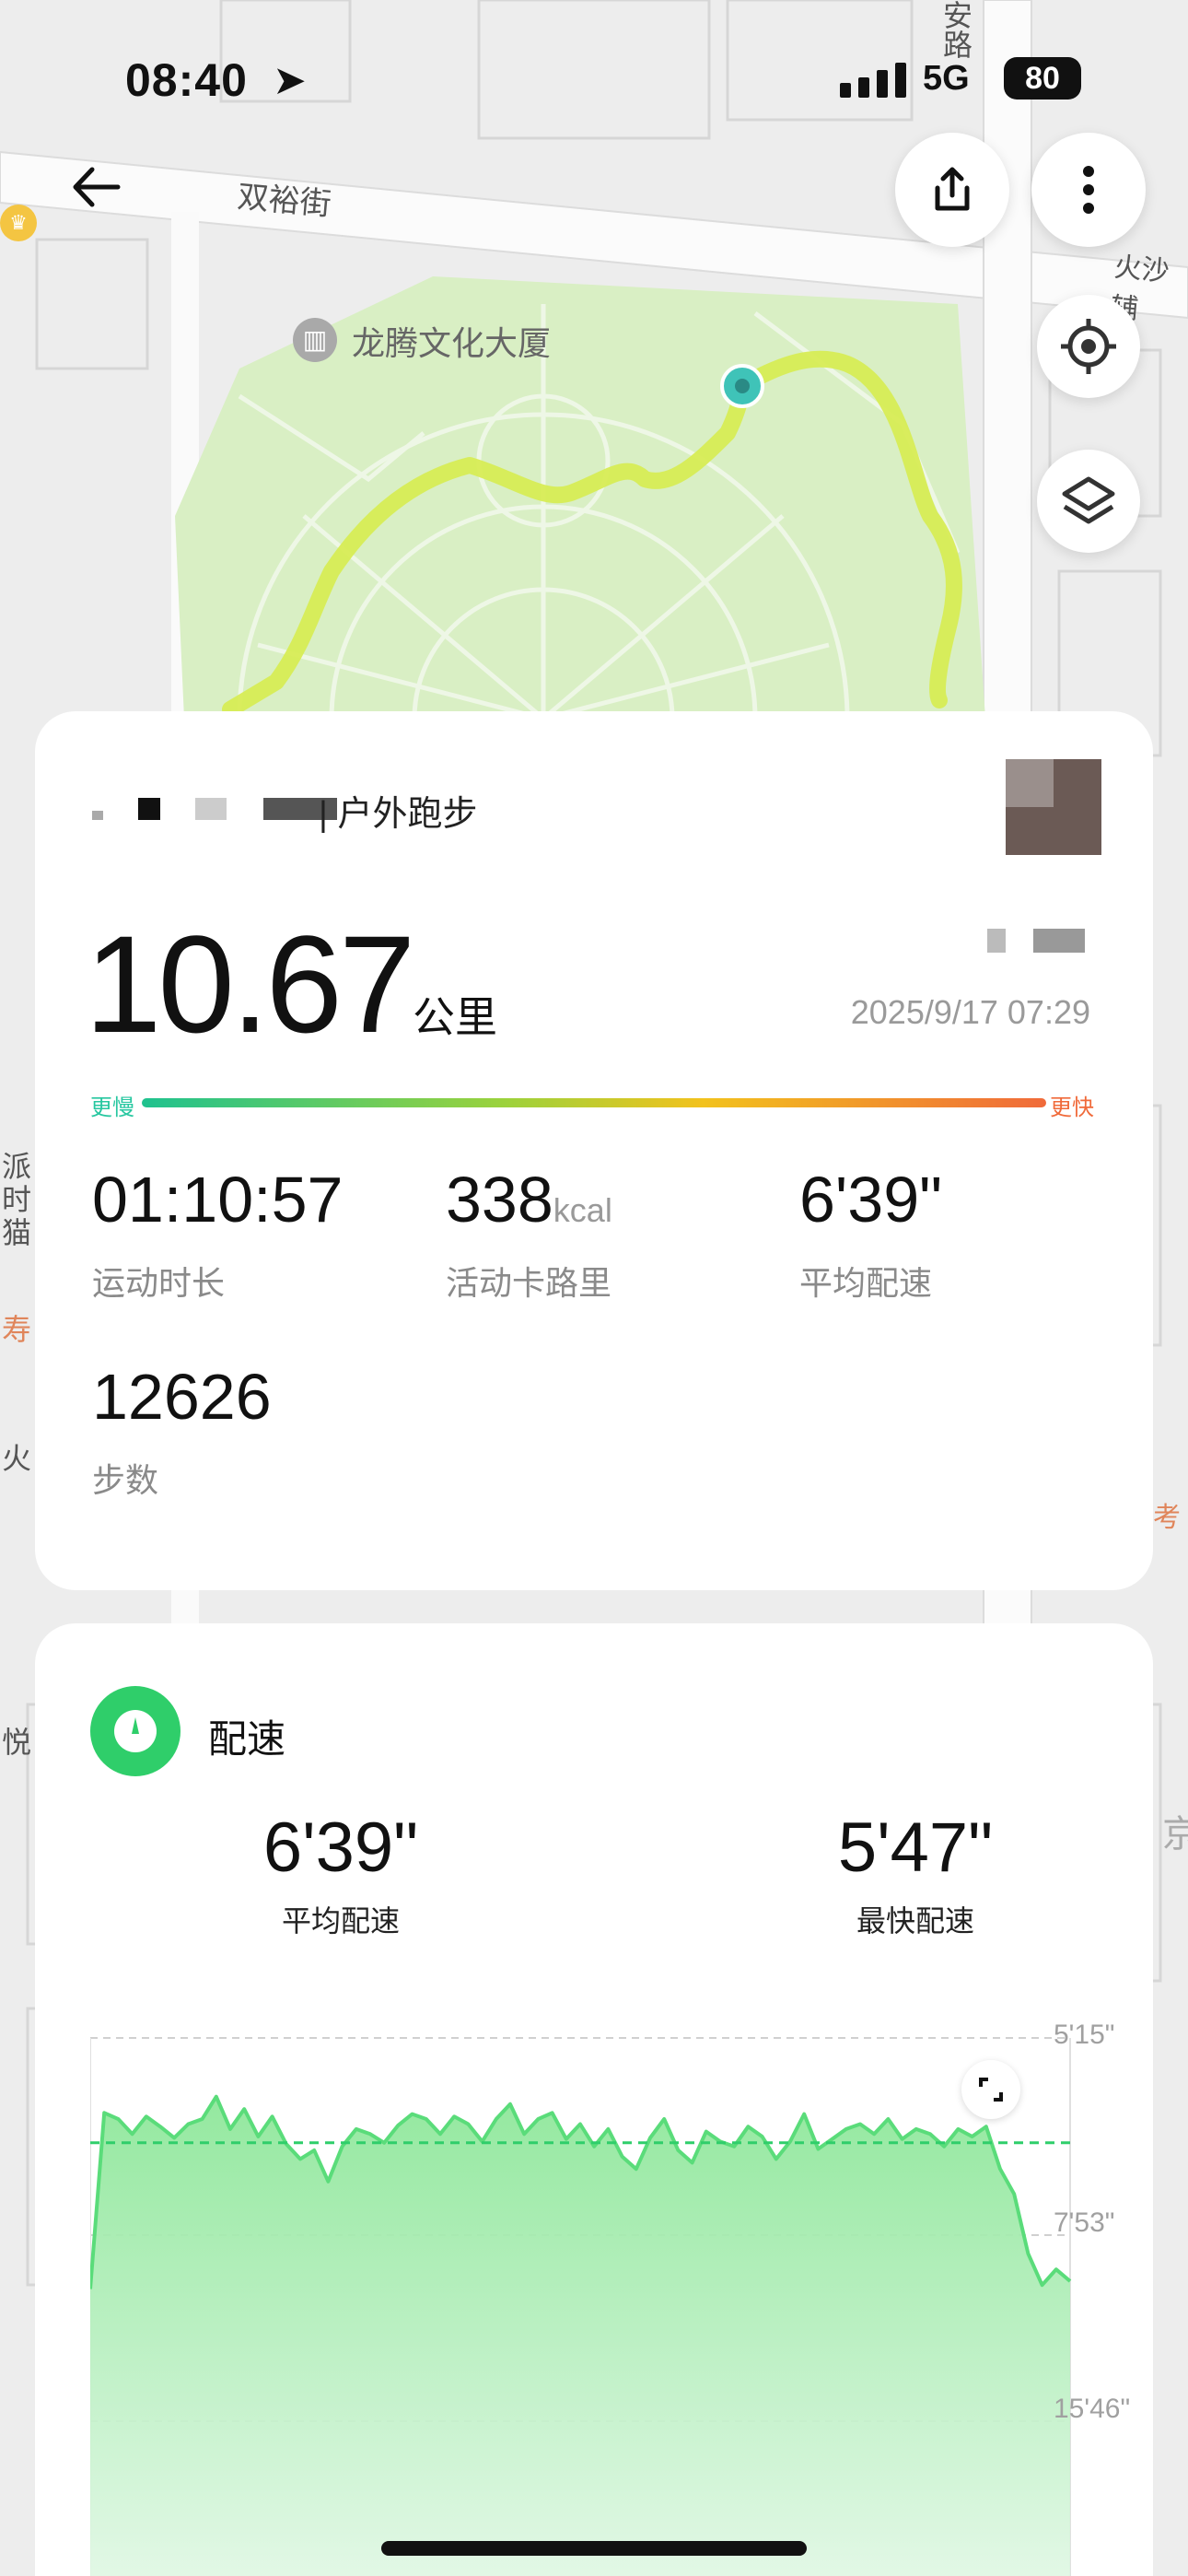  I want to click on back-button, so click(96, 187).